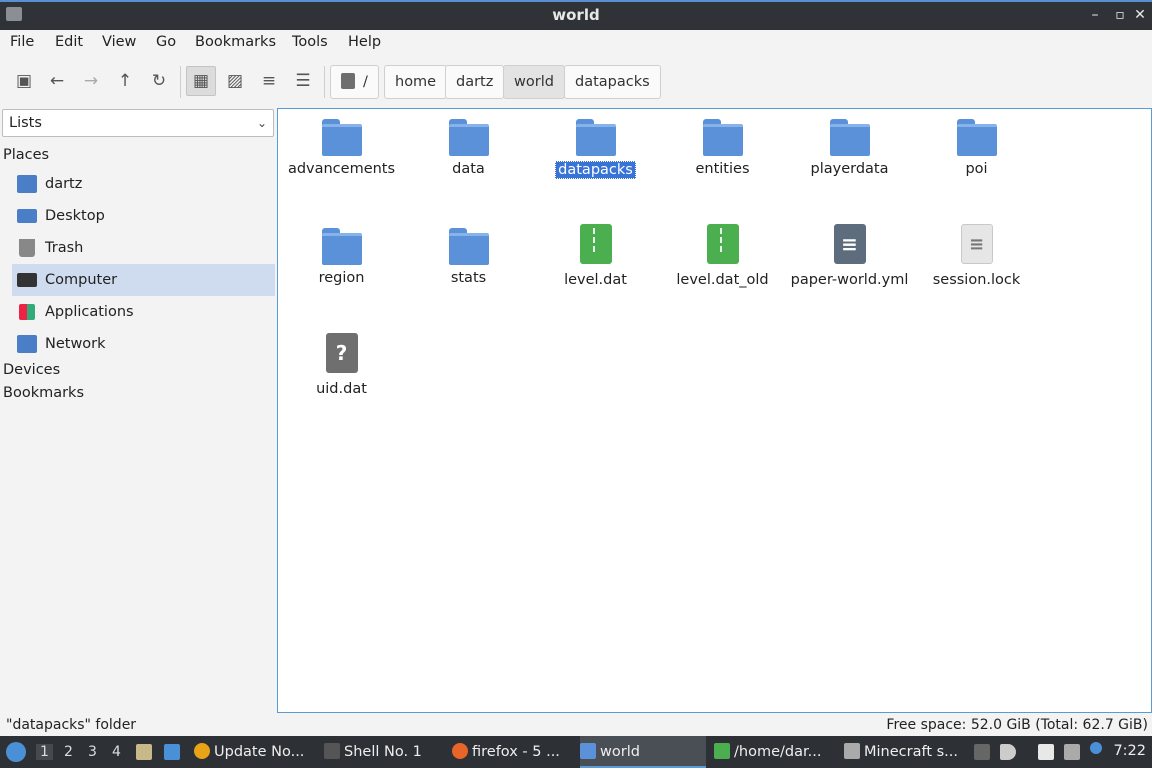 This screenshot has width=1152, height=768. What do you see at coordinates (92, 752) in the screenshot?
I see `workspace-3: 3` at bounding box center [92, 752].